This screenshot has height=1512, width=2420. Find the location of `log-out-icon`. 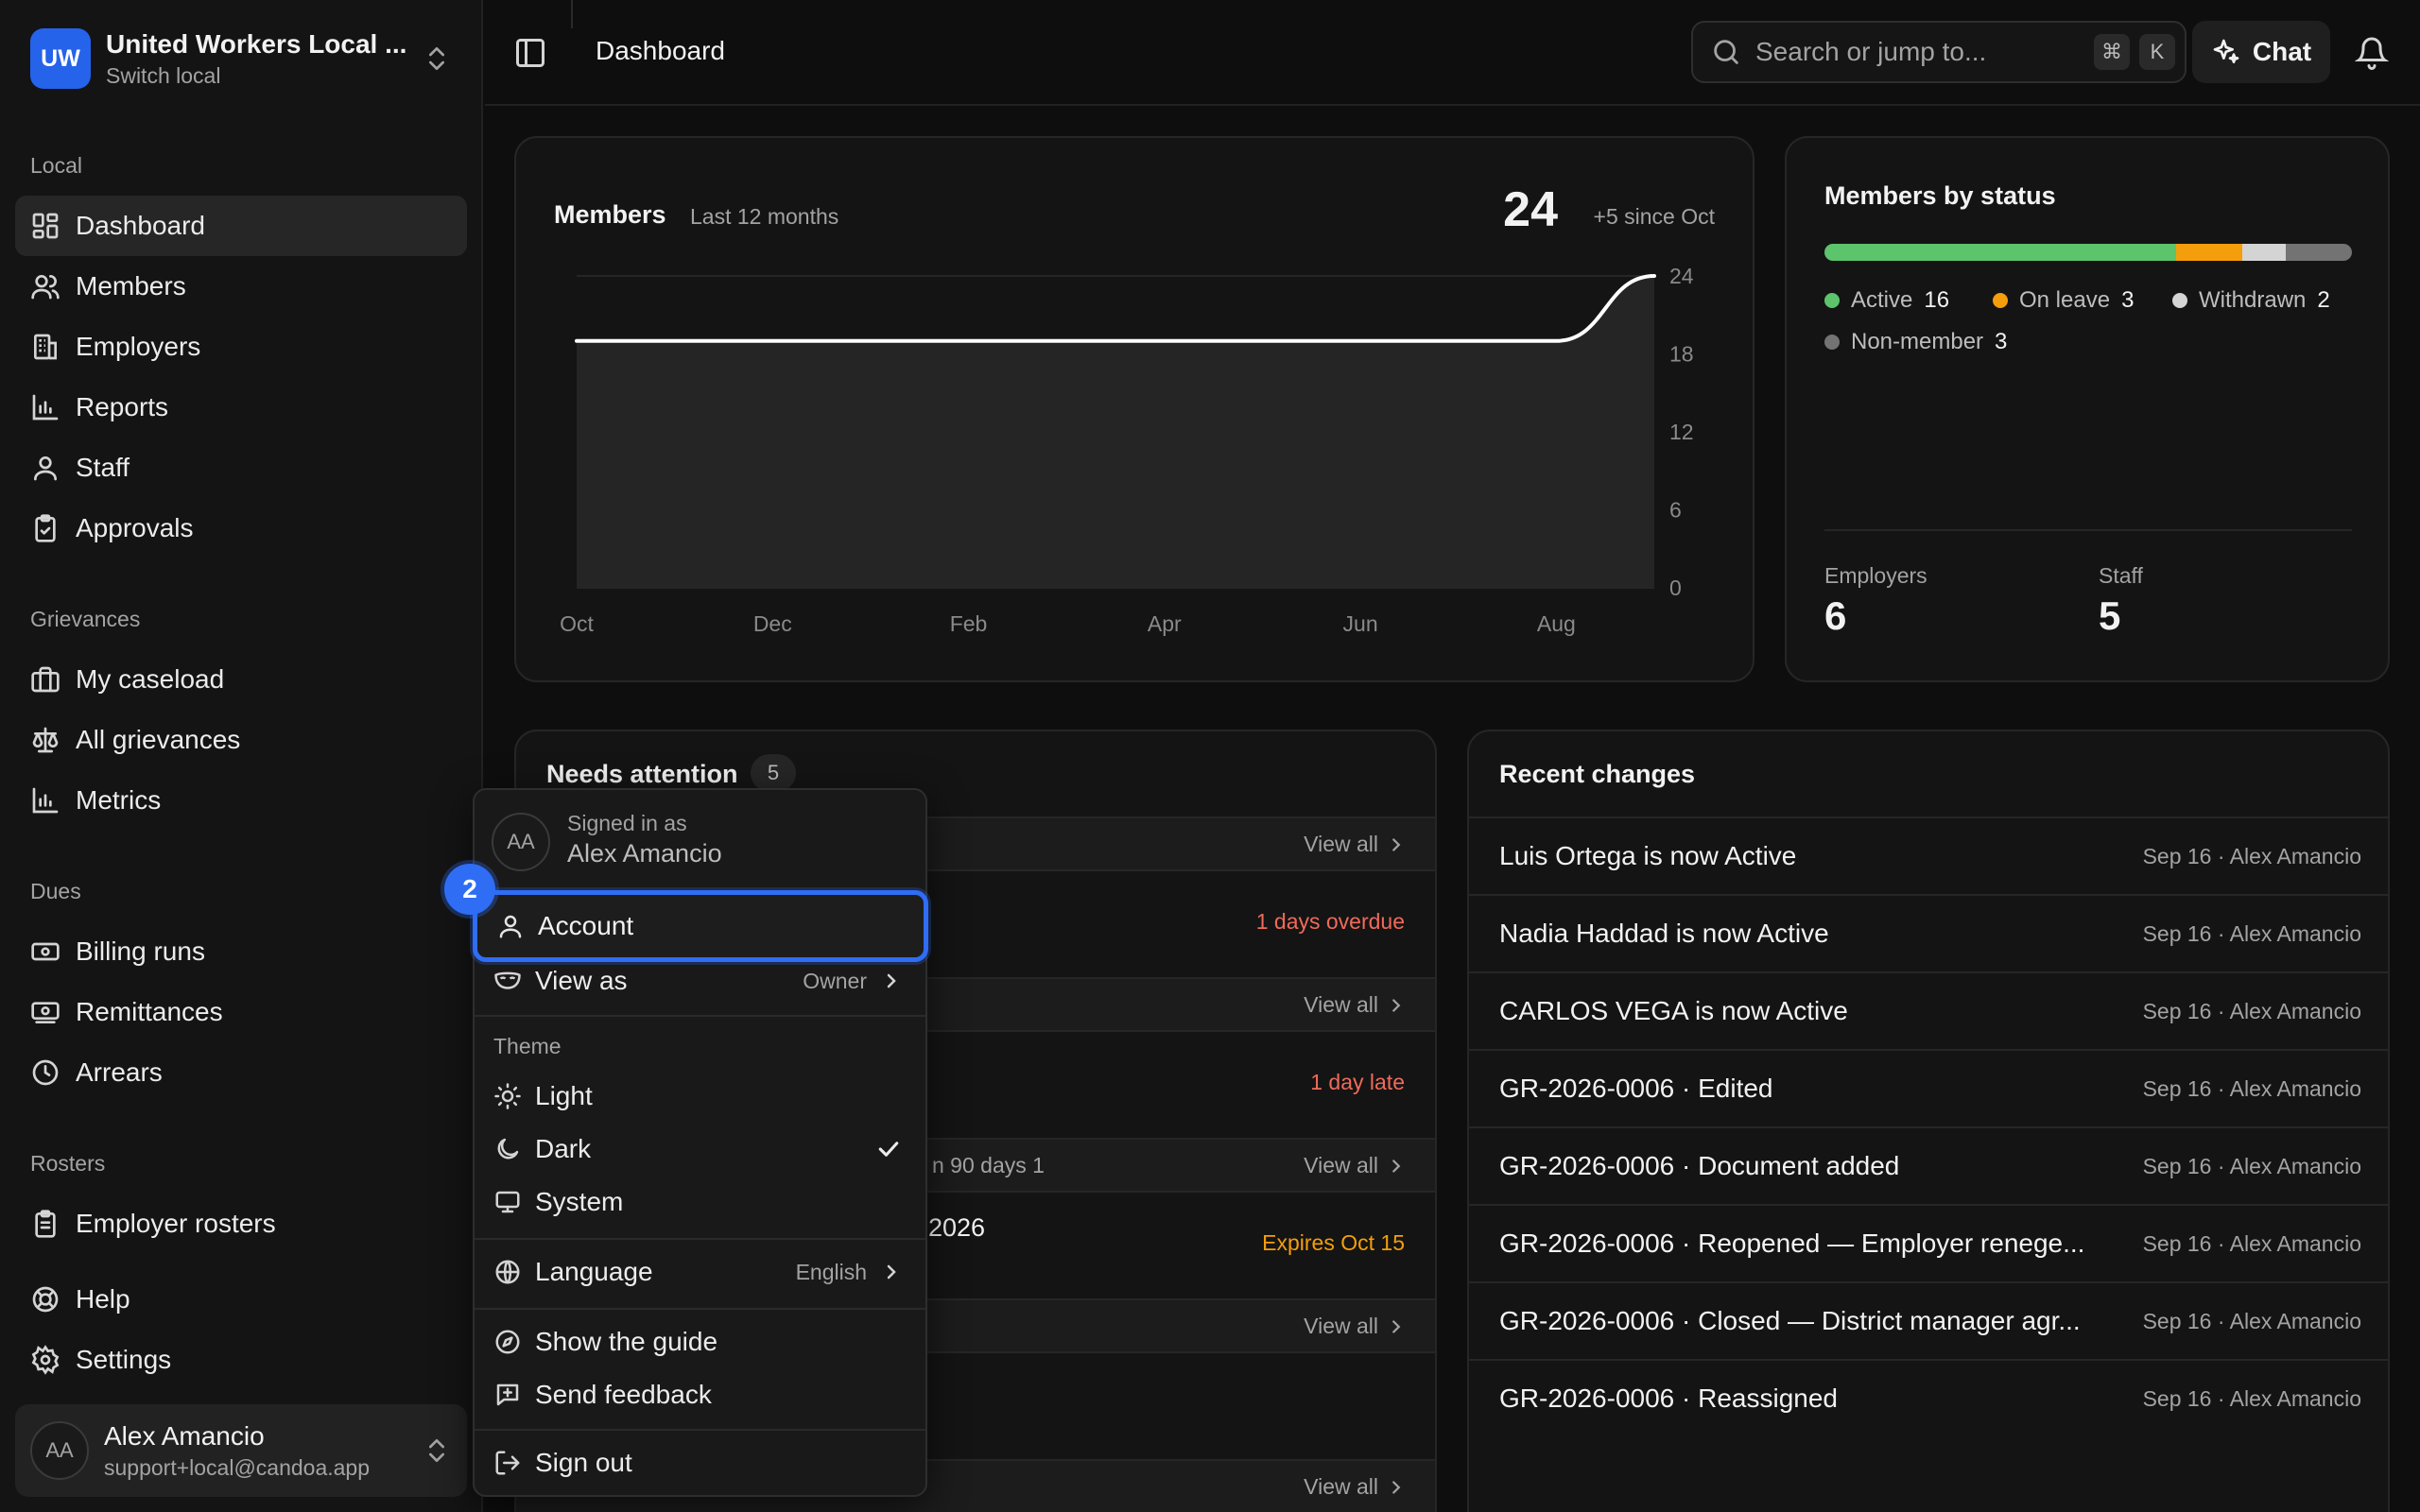

log-out-icon is located at coordinates (508, 1463).